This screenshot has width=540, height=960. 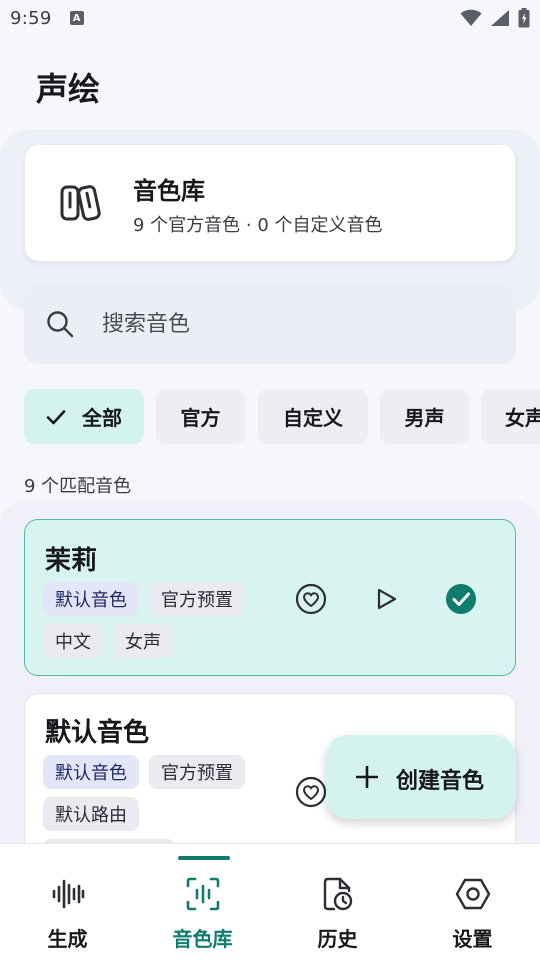 I want to click on voice-name: 默认音色, so click(x=97, y=733).